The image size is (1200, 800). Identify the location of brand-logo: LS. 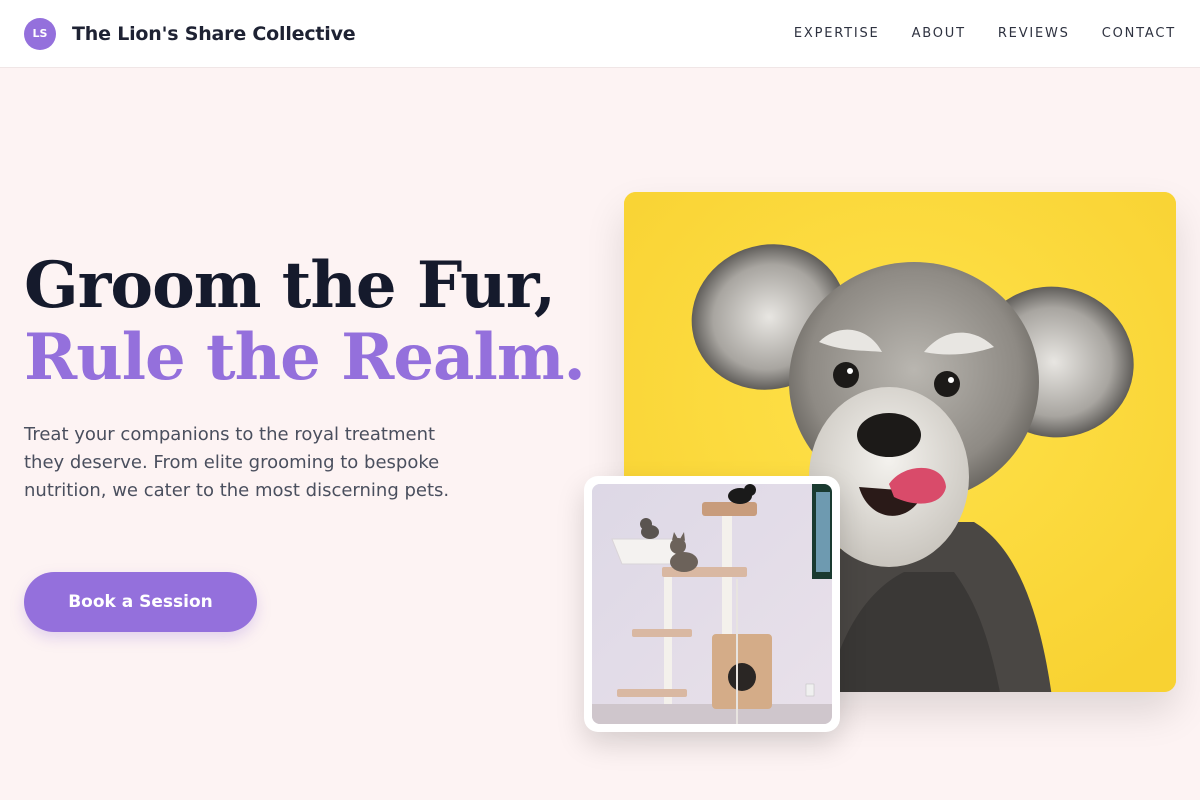
(40, 33).